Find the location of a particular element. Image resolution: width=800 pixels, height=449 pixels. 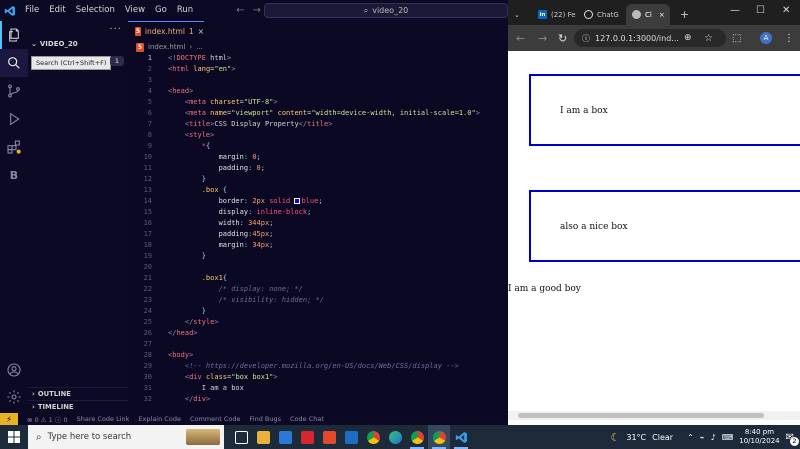

tab-index-html: 5 index.html 1 × is located at coordinates (166, 31).